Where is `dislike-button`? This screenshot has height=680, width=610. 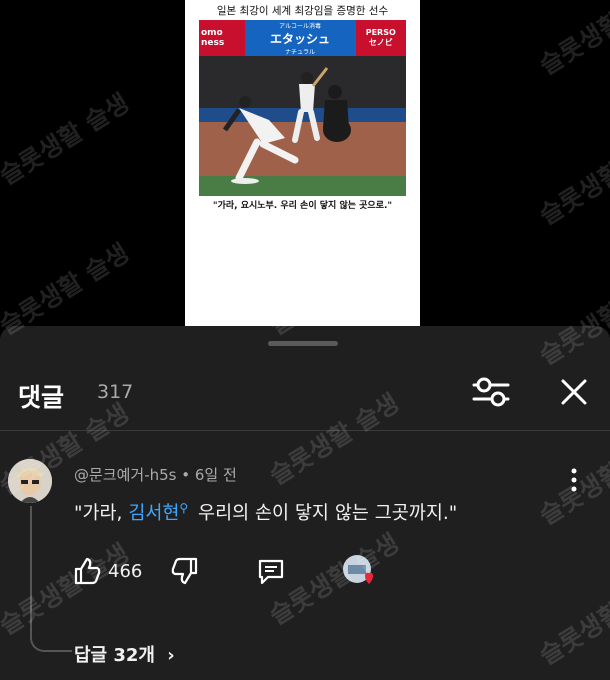
dislike-button is located at coordinates (185, 571).